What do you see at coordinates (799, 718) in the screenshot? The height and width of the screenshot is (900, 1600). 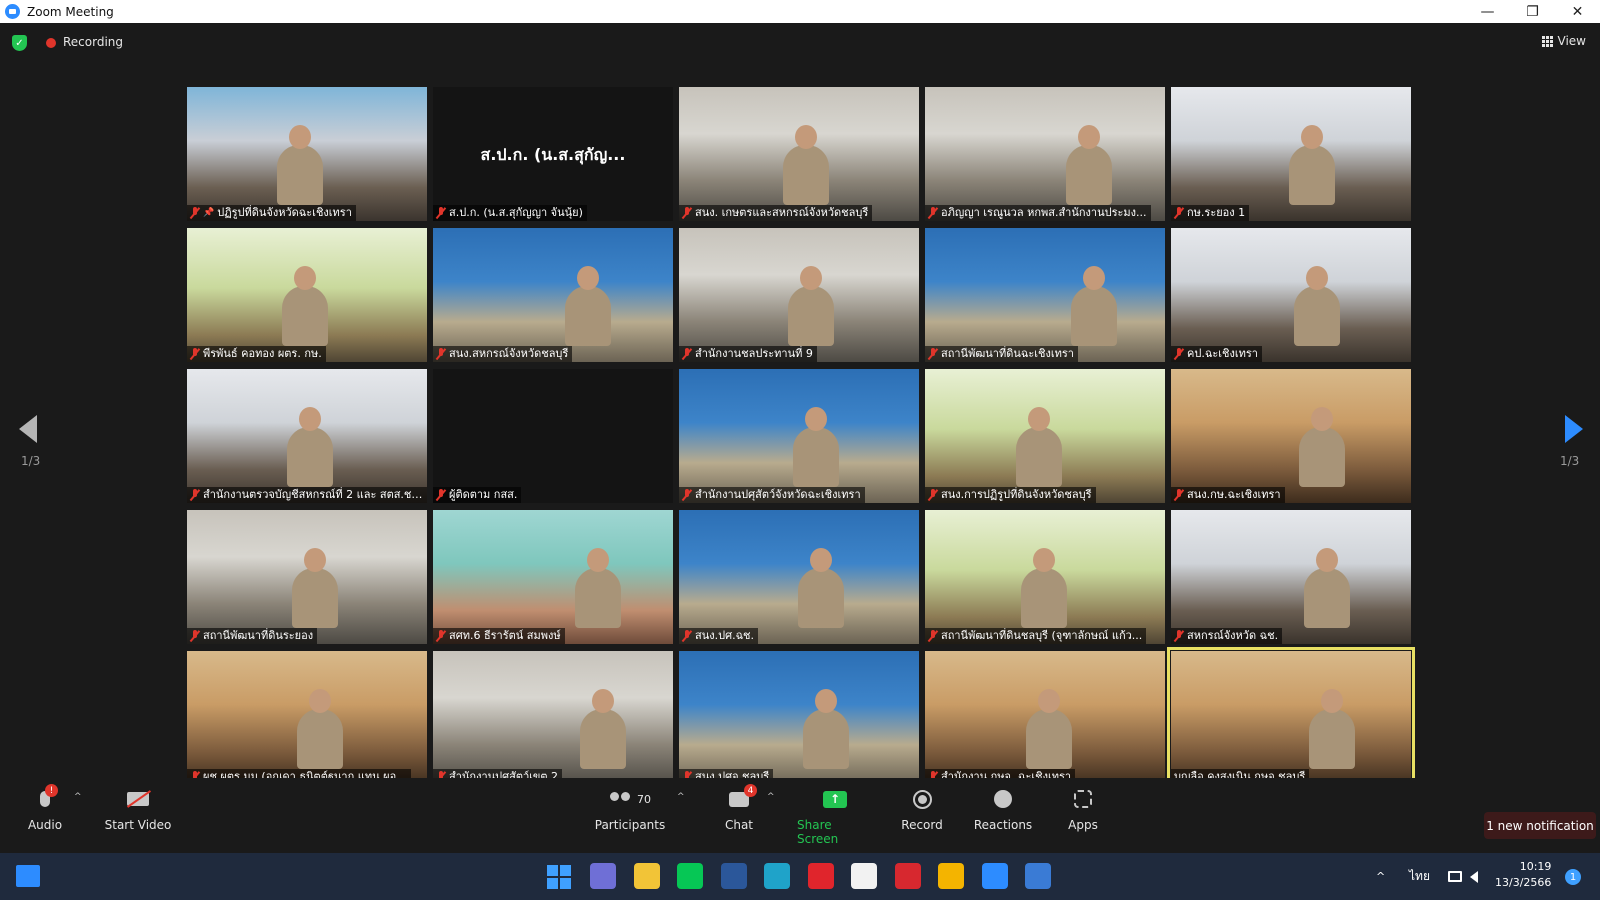 I see `participant-tile: สนง.ปศจ.ชลบุรี` at bounding box center [799, 718].